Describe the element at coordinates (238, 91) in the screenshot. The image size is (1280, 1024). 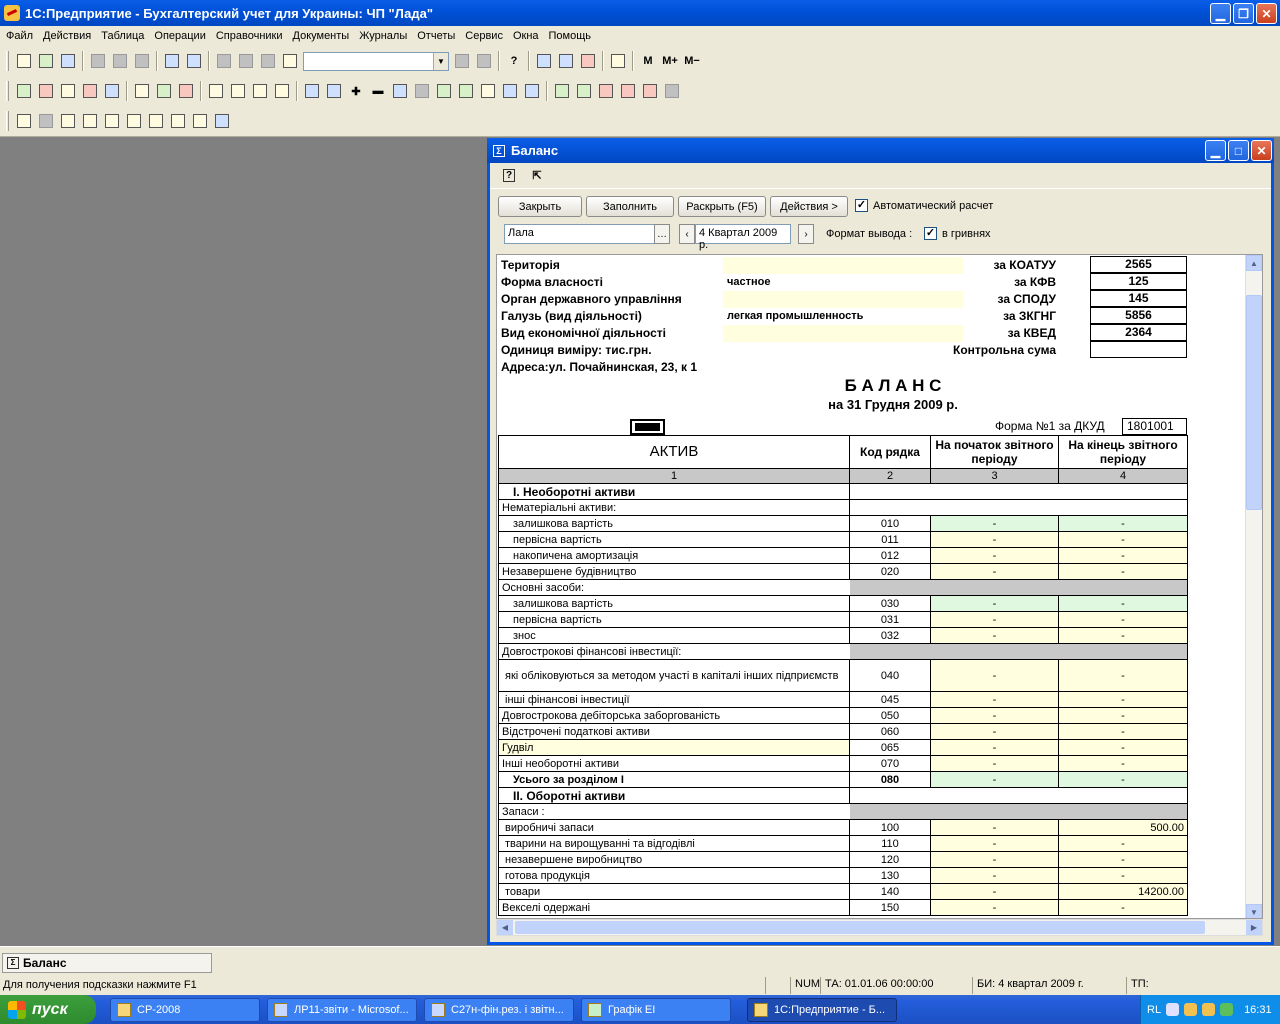
I see `invoice-icon` at that location.